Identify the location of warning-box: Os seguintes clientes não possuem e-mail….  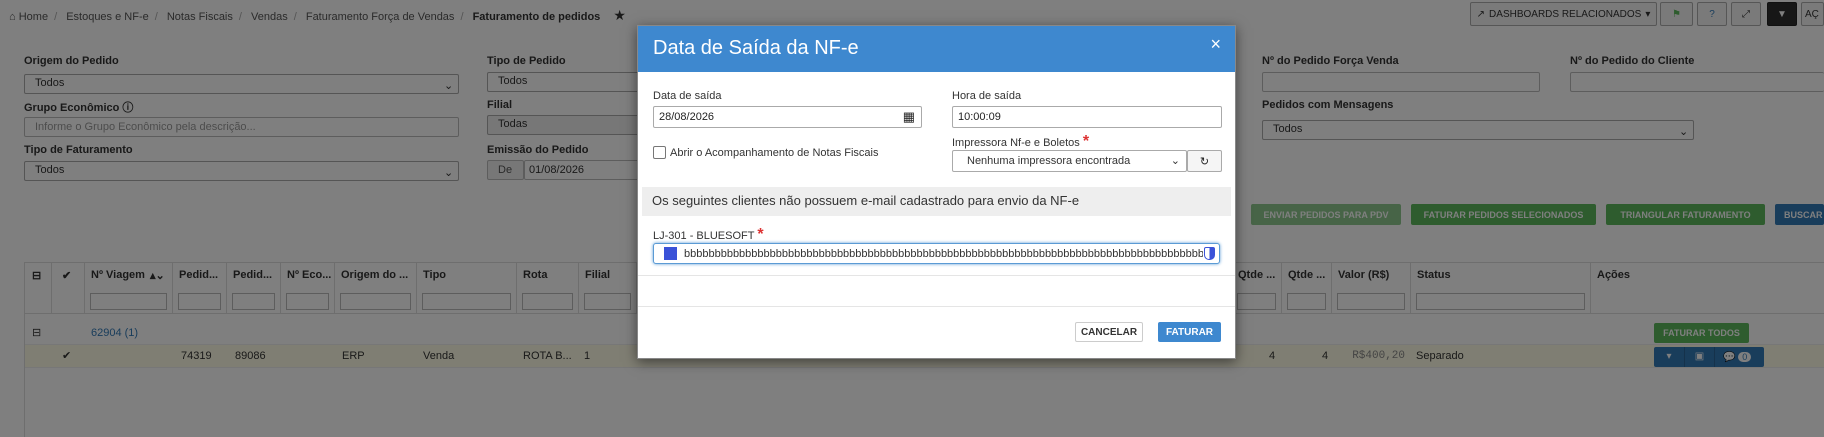
(936, 201).